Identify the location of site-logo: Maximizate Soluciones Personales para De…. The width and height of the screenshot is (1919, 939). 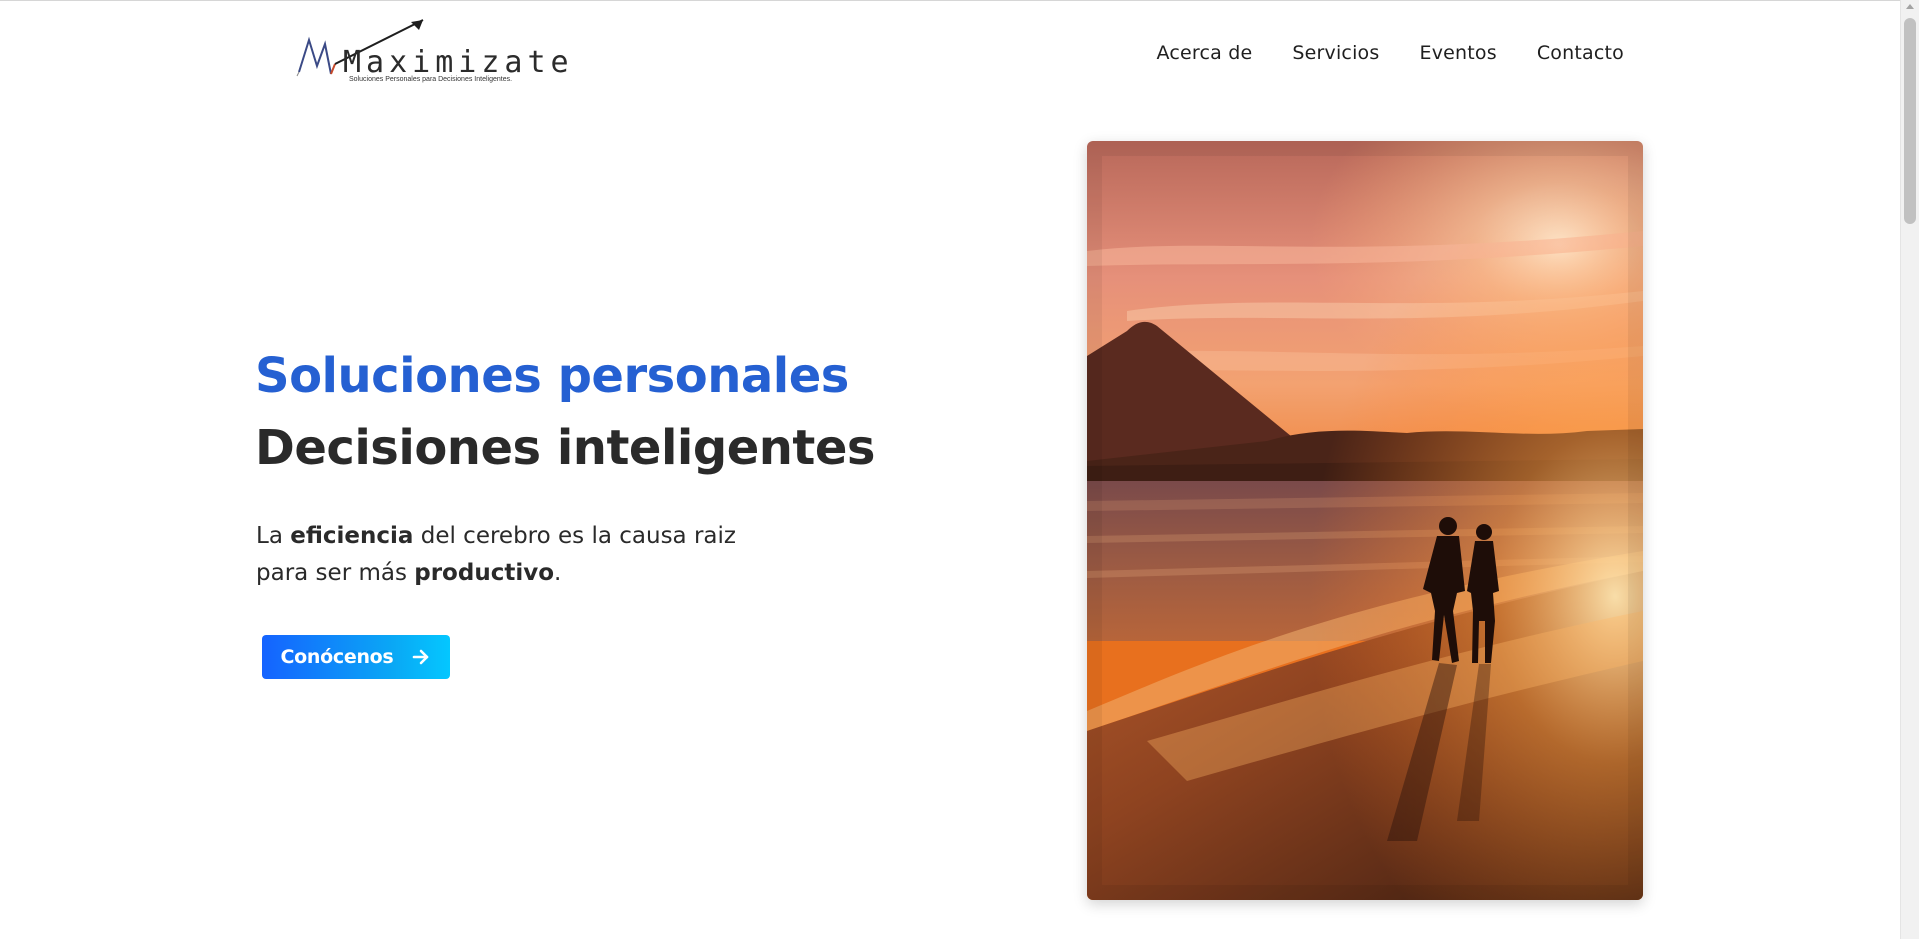
(432, 54).